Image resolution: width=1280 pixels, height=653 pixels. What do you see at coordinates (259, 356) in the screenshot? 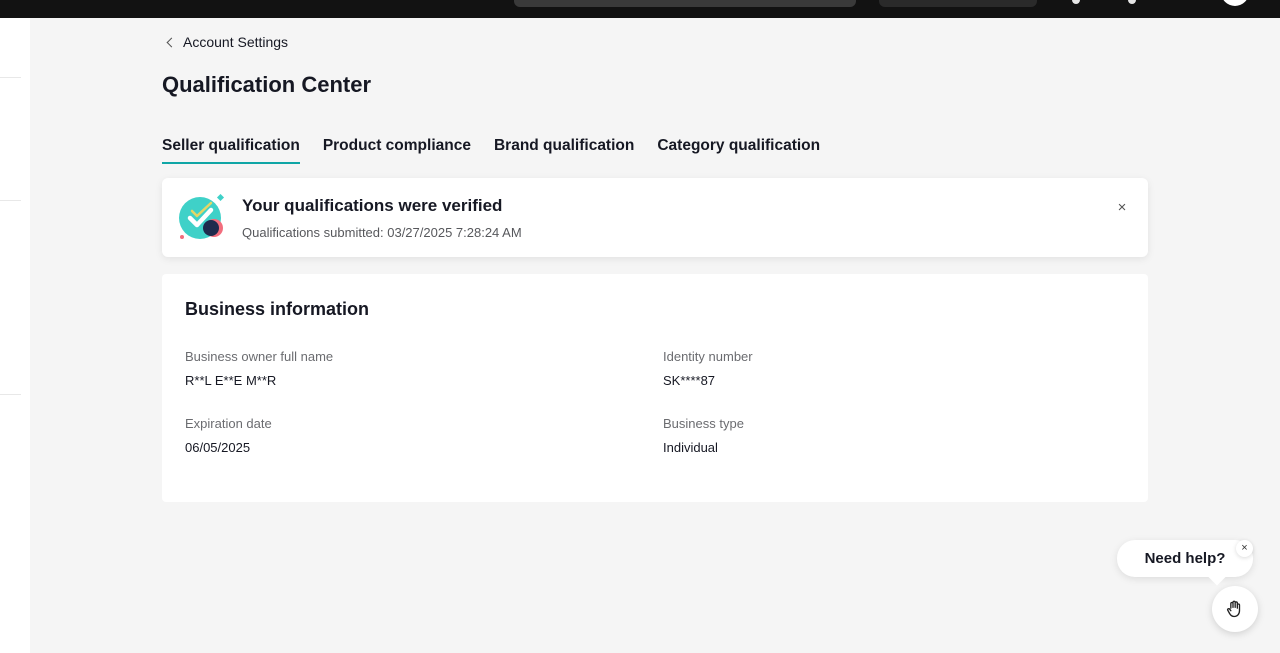
I see `field-label: Business owner full name` at bounding box center [259, 356].